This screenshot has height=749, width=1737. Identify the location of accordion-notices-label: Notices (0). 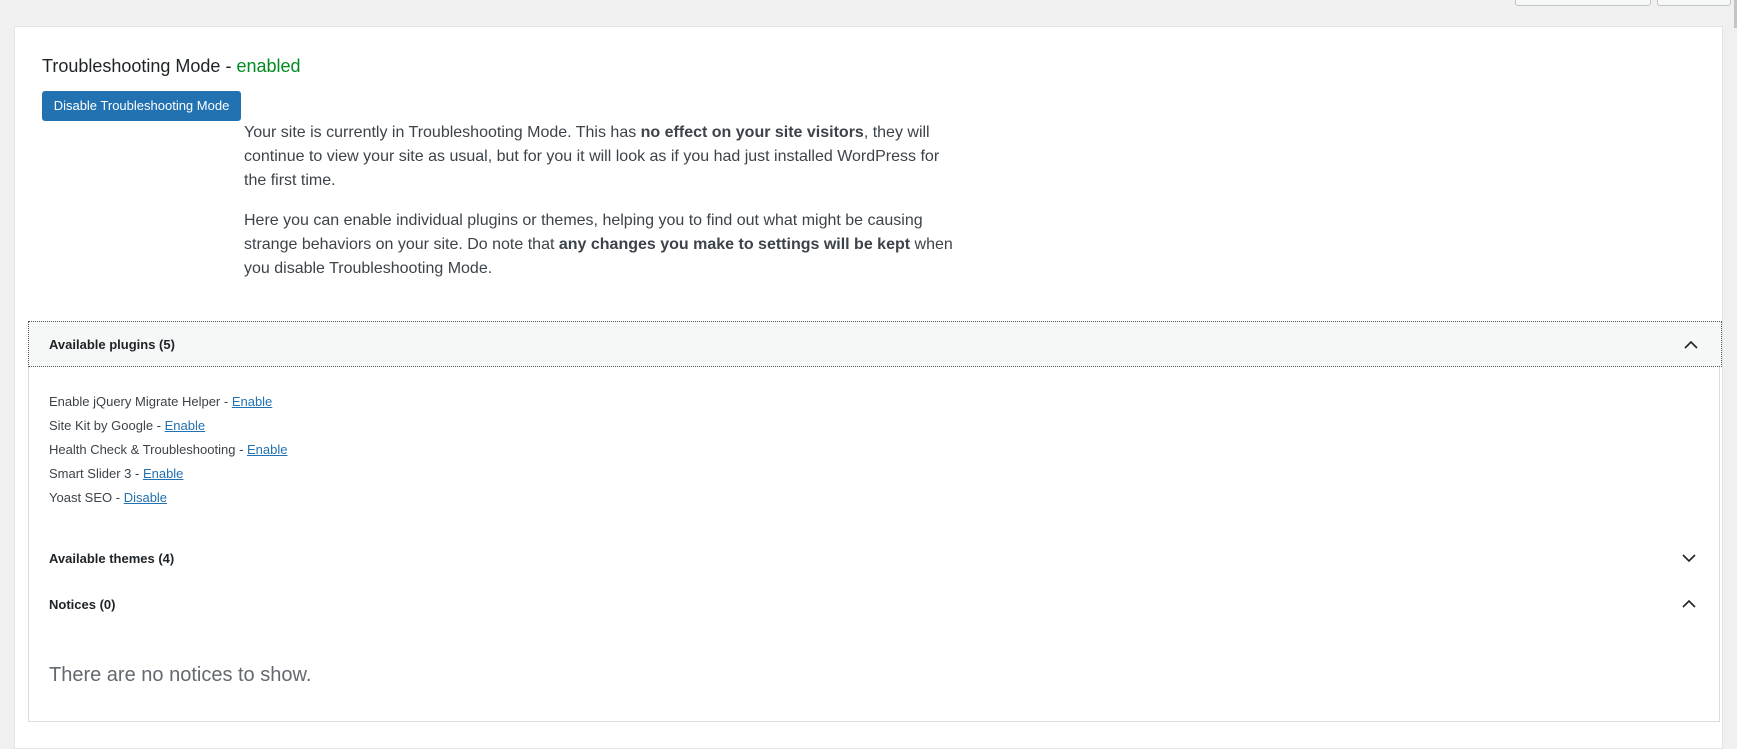
(82, 604).